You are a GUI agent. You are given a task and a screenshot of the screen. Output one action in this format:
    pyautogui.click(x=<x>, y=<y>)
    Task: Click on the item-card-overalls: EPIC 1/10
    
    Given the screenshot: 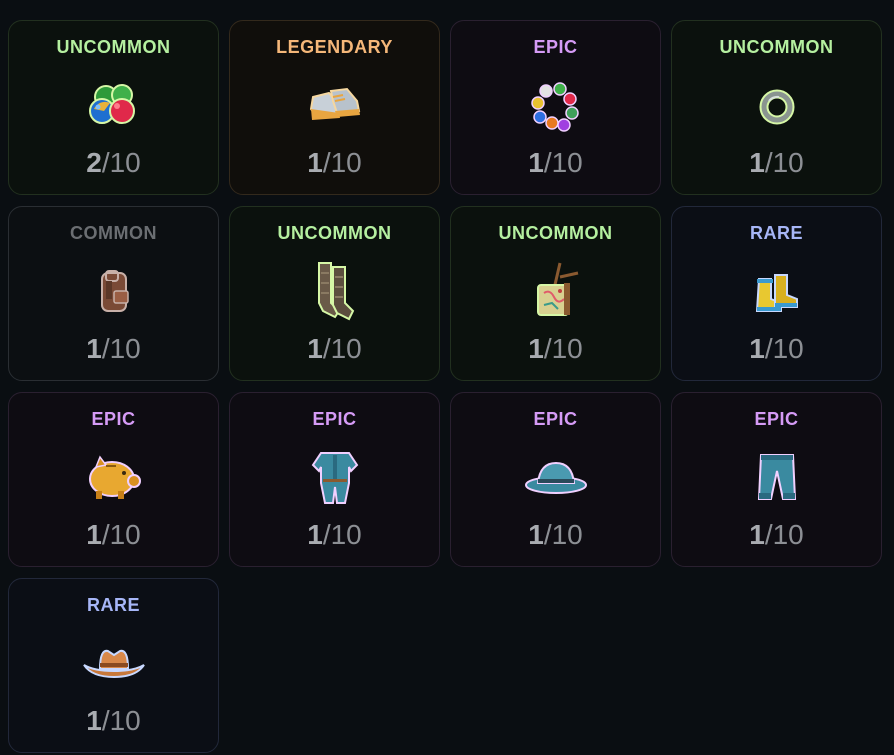 What is the action you would take?
    pyautogui.click(x=334, y=479)
    